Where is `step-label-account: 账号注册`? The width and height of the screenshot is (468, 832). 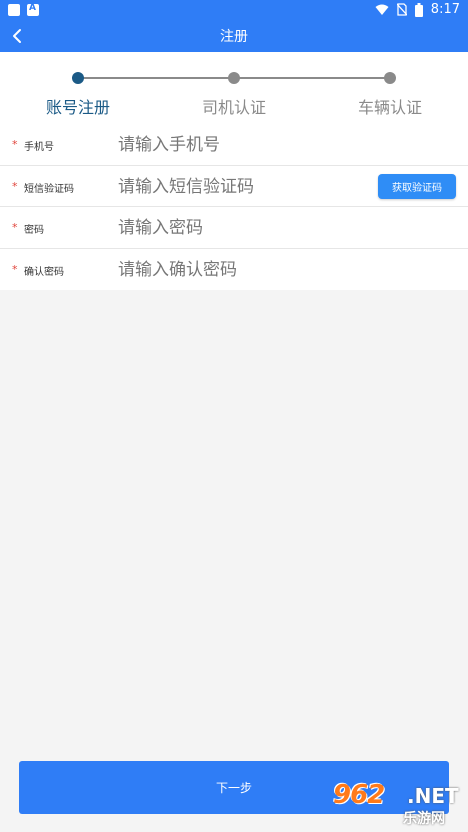 step-label-account: 账号注册 is located at coordinates (77, 107).